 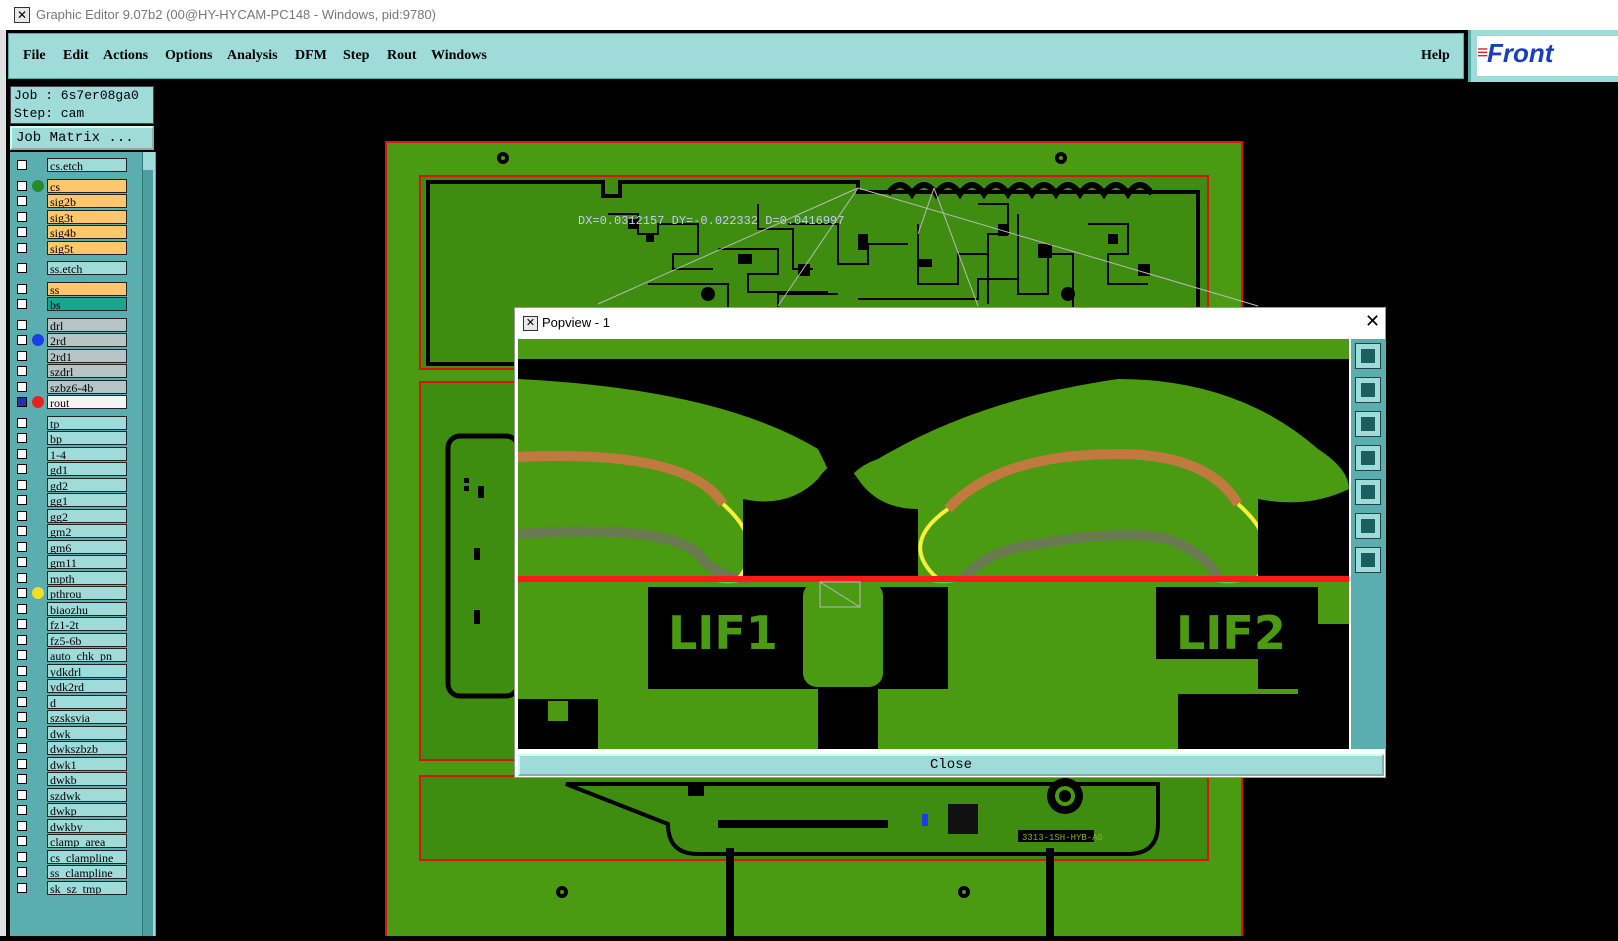 I want to click on layer-name: 2rd, so click(x=87, y=340).